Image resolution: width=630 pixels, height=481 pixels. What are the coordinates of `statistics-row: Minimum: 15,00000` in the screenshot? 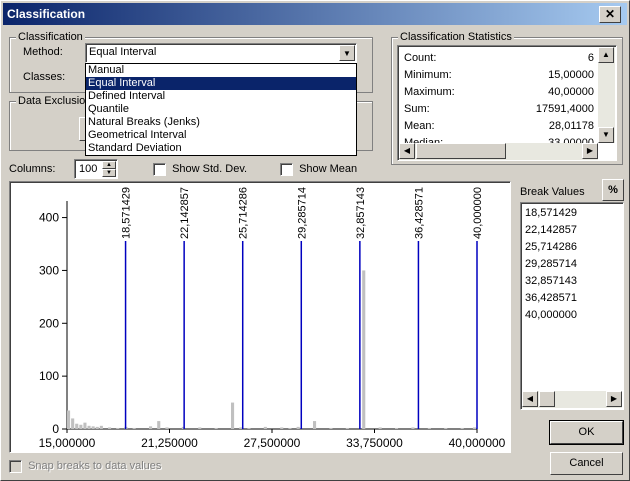 It's located at (499, 77).